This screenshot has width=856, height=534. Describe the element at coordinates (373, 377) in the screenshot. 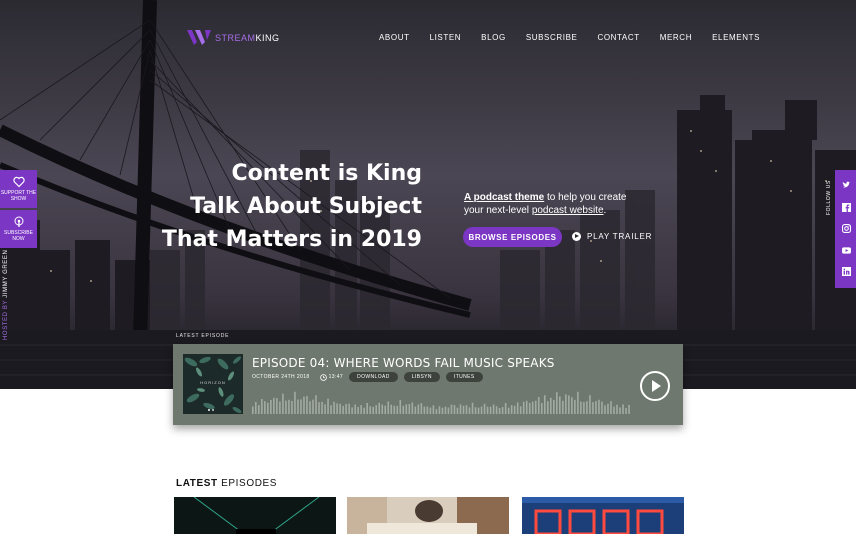

I see `download-button: DOWNLOAD` at that location.